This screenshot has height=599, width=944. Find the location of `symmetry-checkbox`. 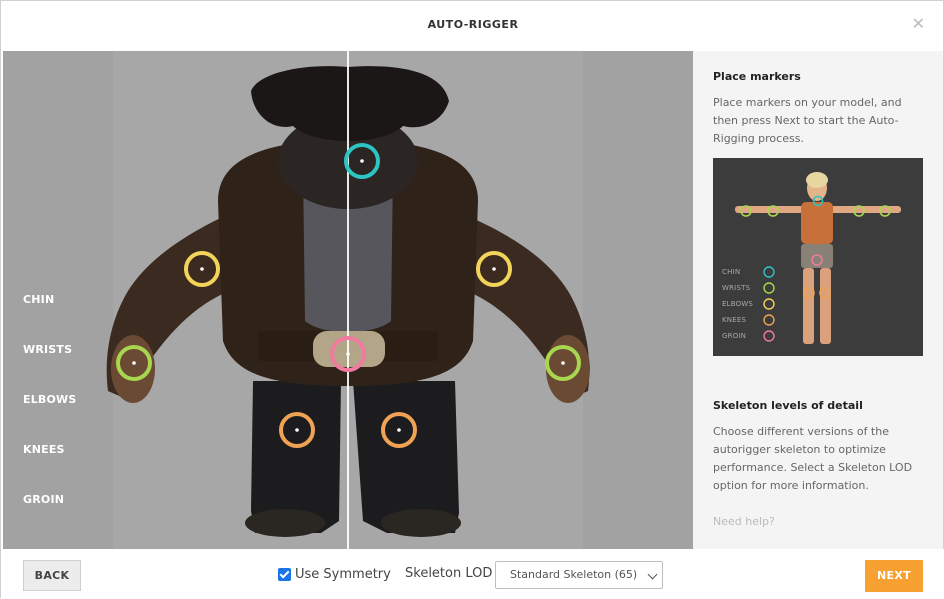

symmetry-checkbox is located at coordinates (284, 574).